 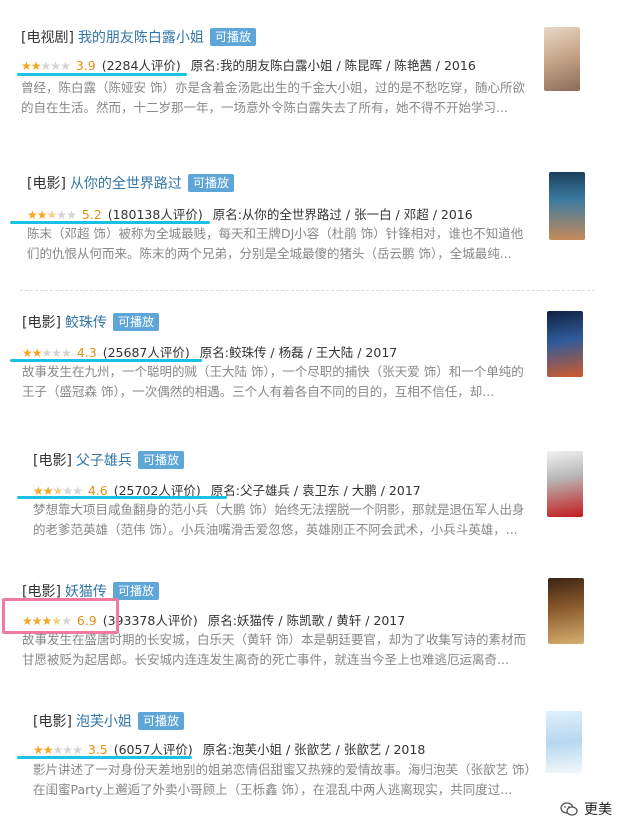 I want to click on watermark-text: 更美, so click(x=598, y=810).